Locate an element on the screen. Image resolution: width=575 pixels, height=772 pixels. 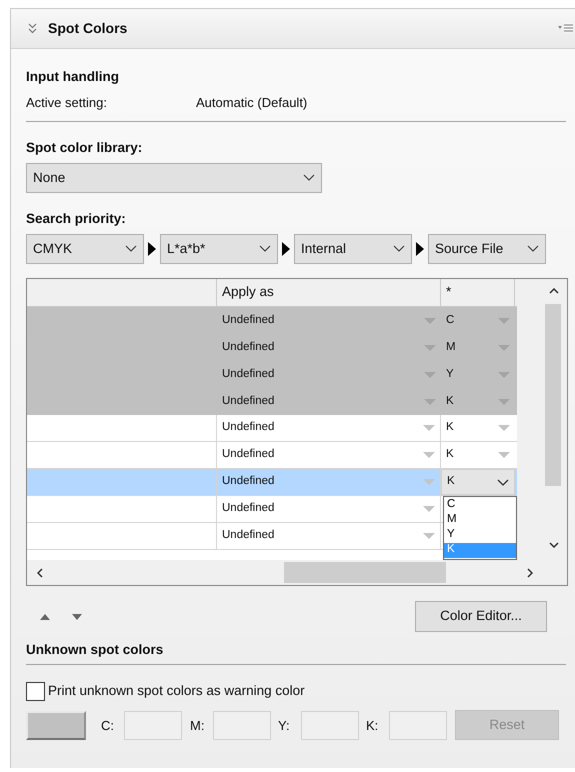
scroll-left-icon is located at coordinates (40, 573).